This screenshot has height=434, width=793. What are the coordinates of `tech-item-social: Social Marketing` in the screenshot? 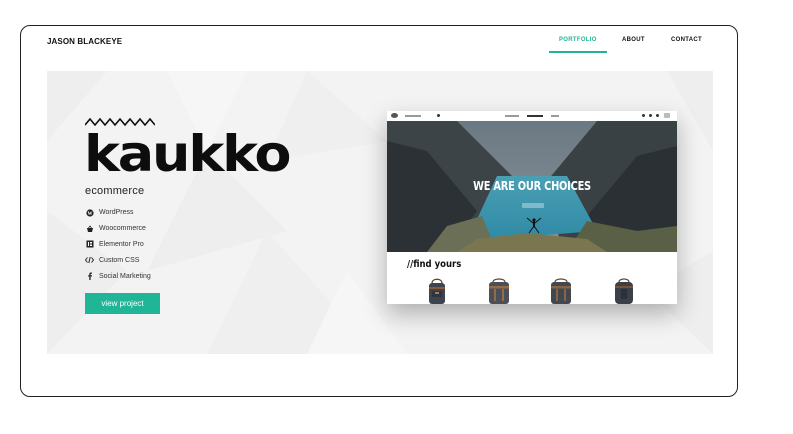 It's located at (118, 276).